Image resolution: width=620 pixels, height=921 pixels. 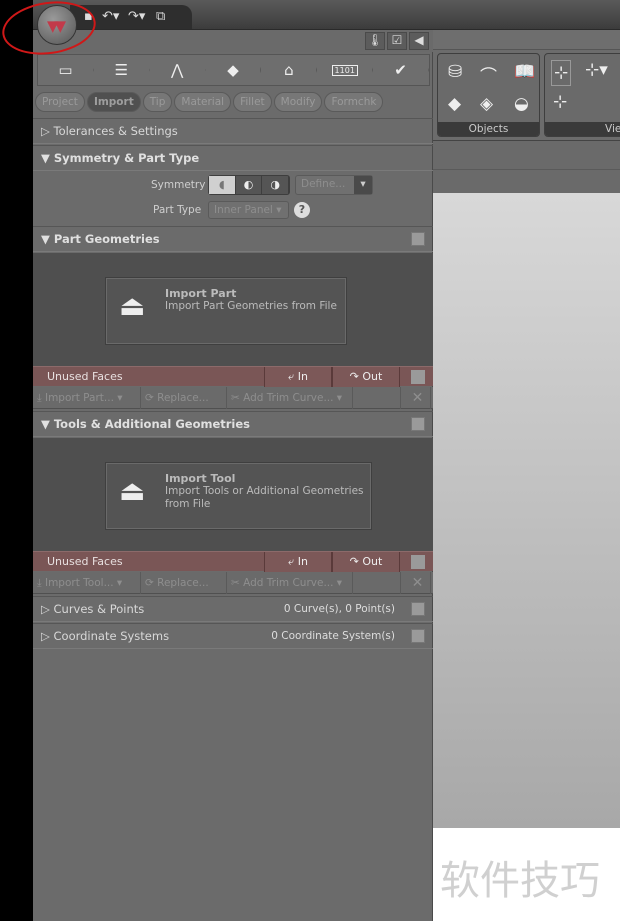 What do you see at coordinates (419, 41) in the screenshot?
I see `collapse-left-icon: ◀` at bounding box center [419, 41].